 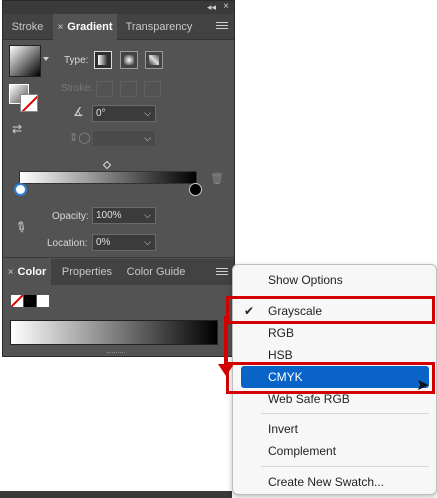 What do you see at coordinates (124, 138) in the screenshot?
I see `aspect-ratio-dropdown: ⌵` at bounding box center [124, 138].